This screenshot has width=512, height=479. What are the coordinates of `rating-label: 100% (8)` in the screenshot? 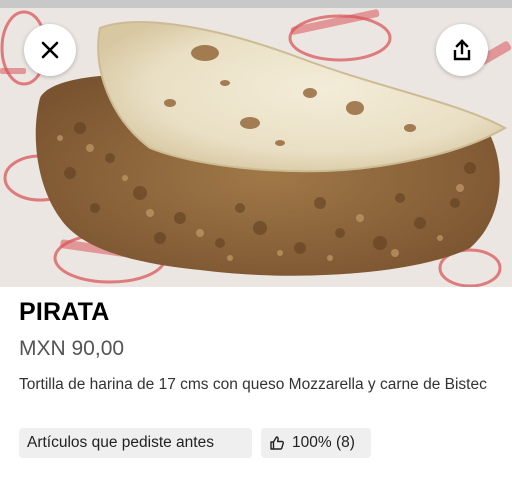 It's located at (323, 442).